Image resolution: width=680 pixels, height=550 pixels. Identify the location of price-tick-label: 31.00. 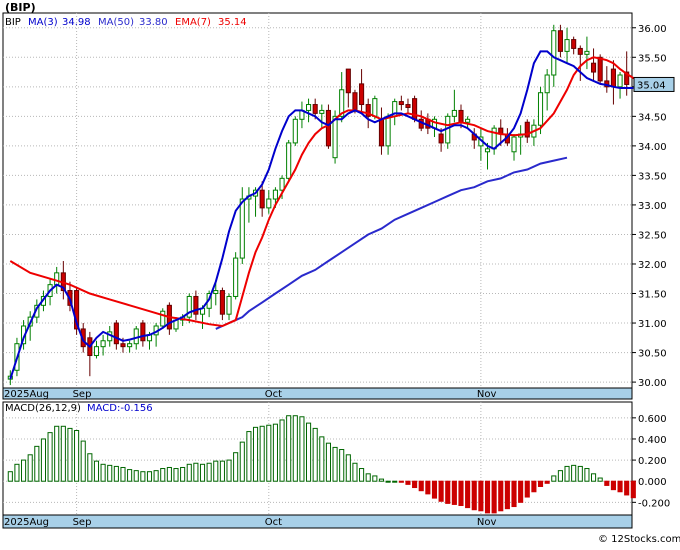
(652, 324).